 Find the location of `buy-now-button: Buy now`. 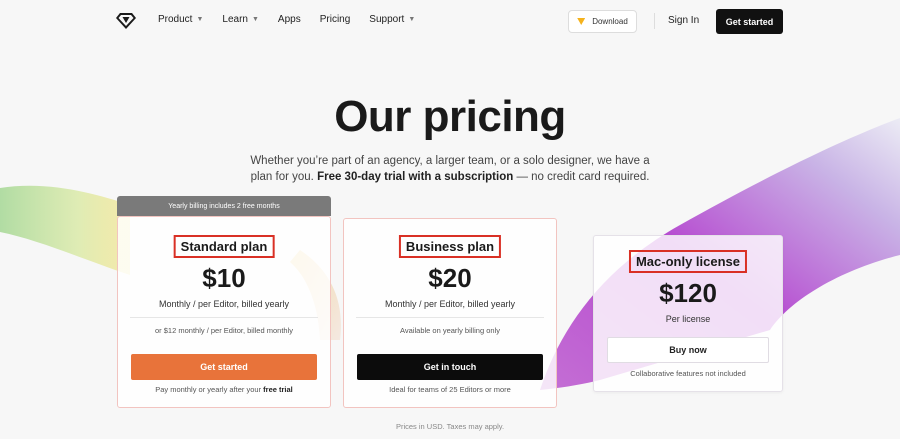

buy-now-button: Buy now is located at coordinates (688, 350).